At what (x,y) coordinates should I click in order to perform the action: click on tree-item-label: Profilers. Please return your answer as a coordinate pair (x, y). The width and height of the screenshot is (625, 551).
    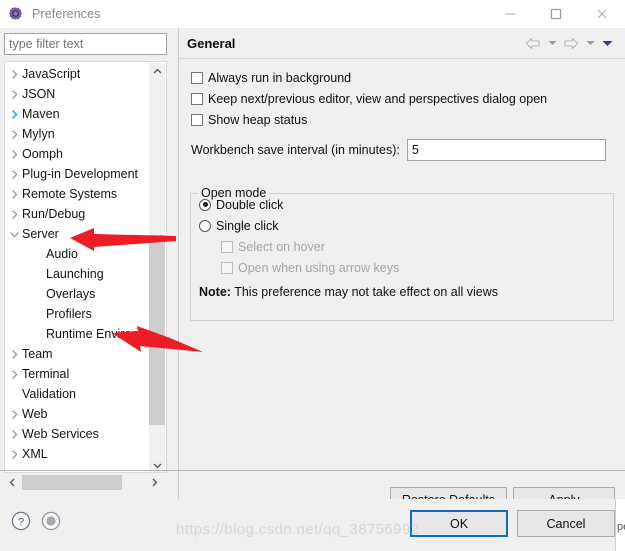
    Looking at the image, I should click on (69, 314).